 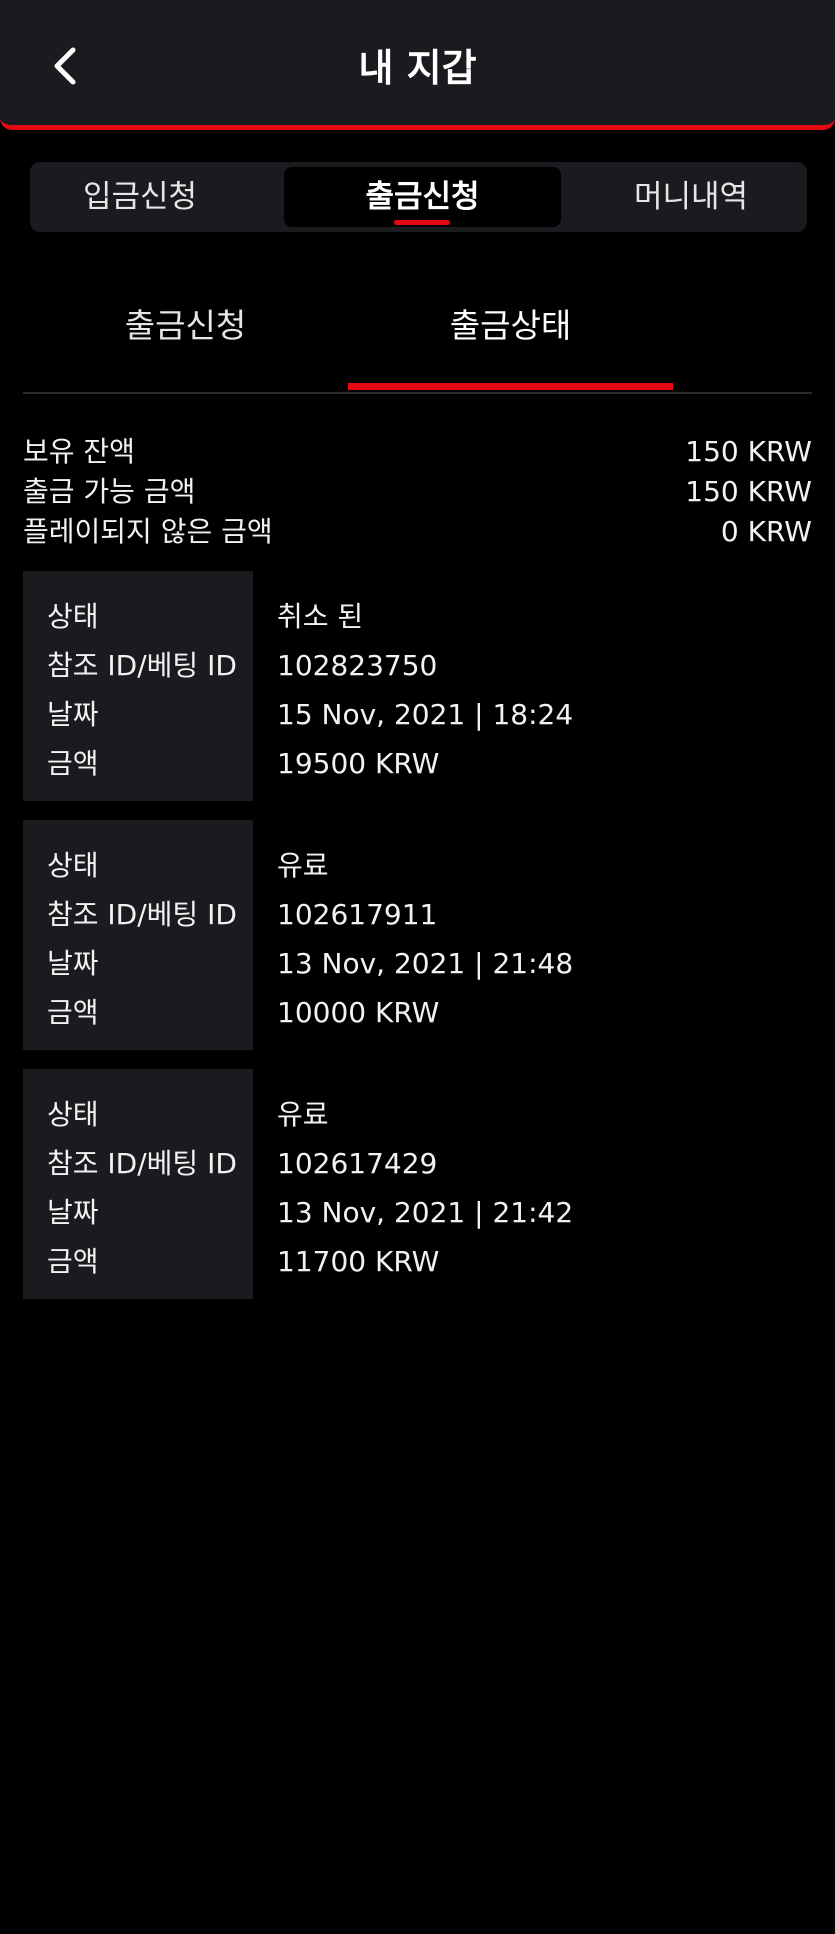 I want to click on subtab-withdraw-status: 출금상태, so click(x=510, y=340).